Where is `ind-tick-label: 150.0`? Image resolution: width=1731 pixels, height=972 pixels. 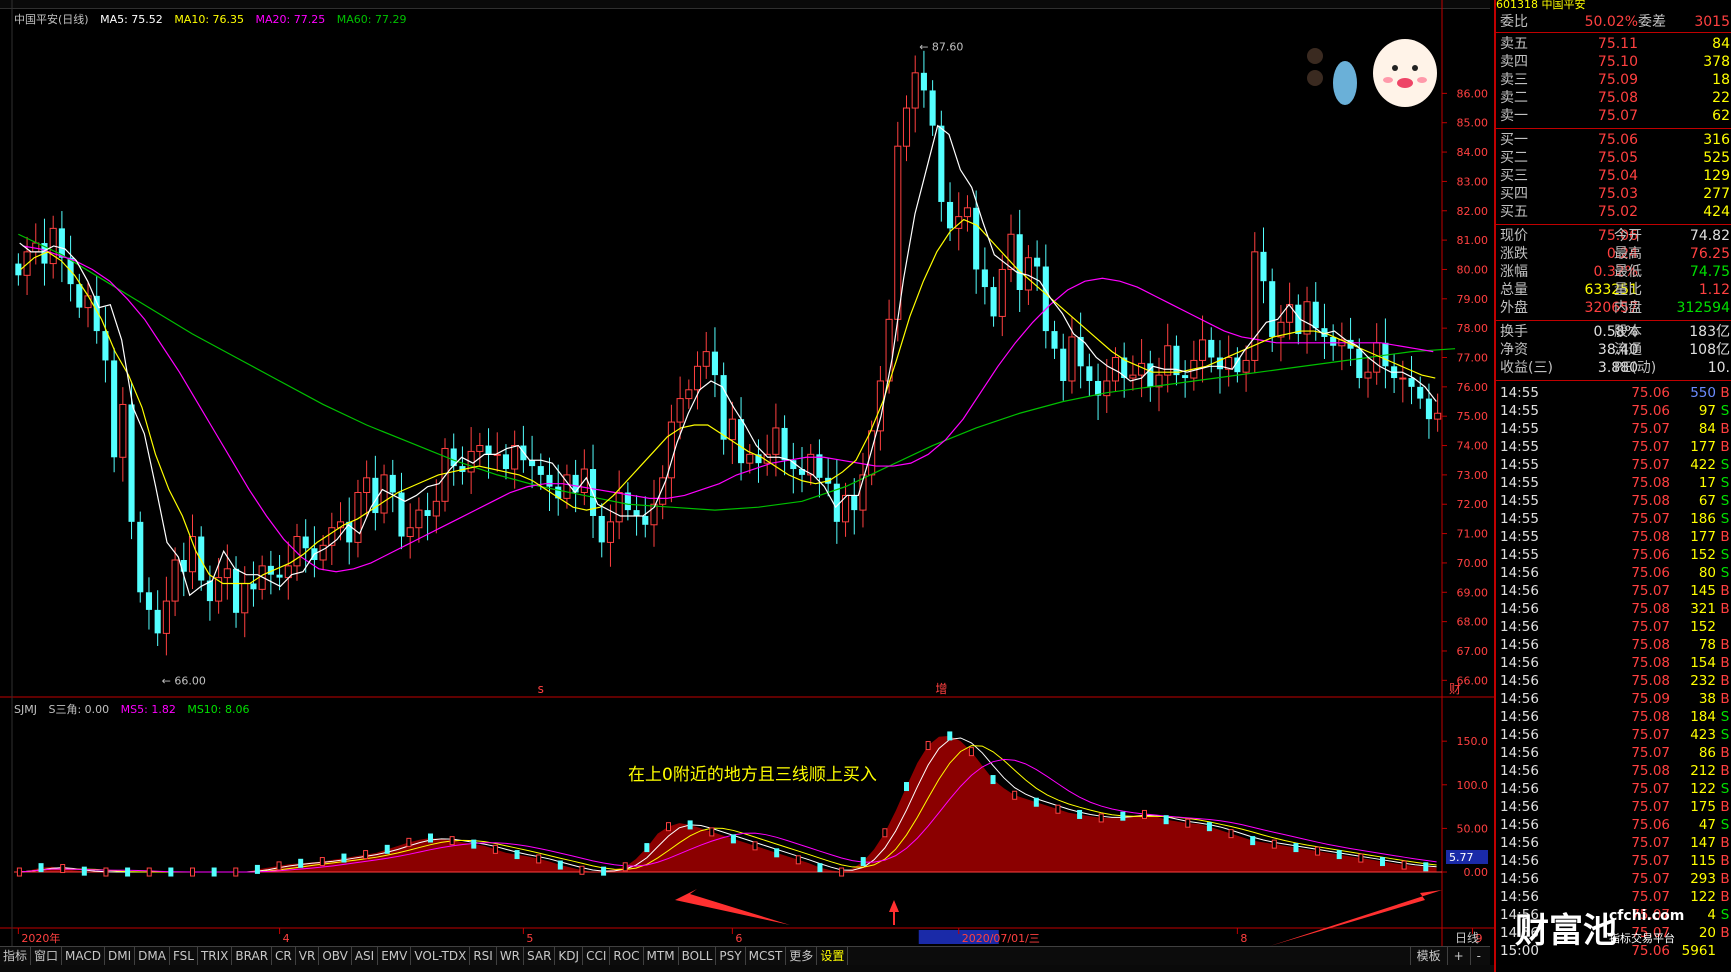 ind-tick-label: 150.0 is located at coordinates (1473, 741).